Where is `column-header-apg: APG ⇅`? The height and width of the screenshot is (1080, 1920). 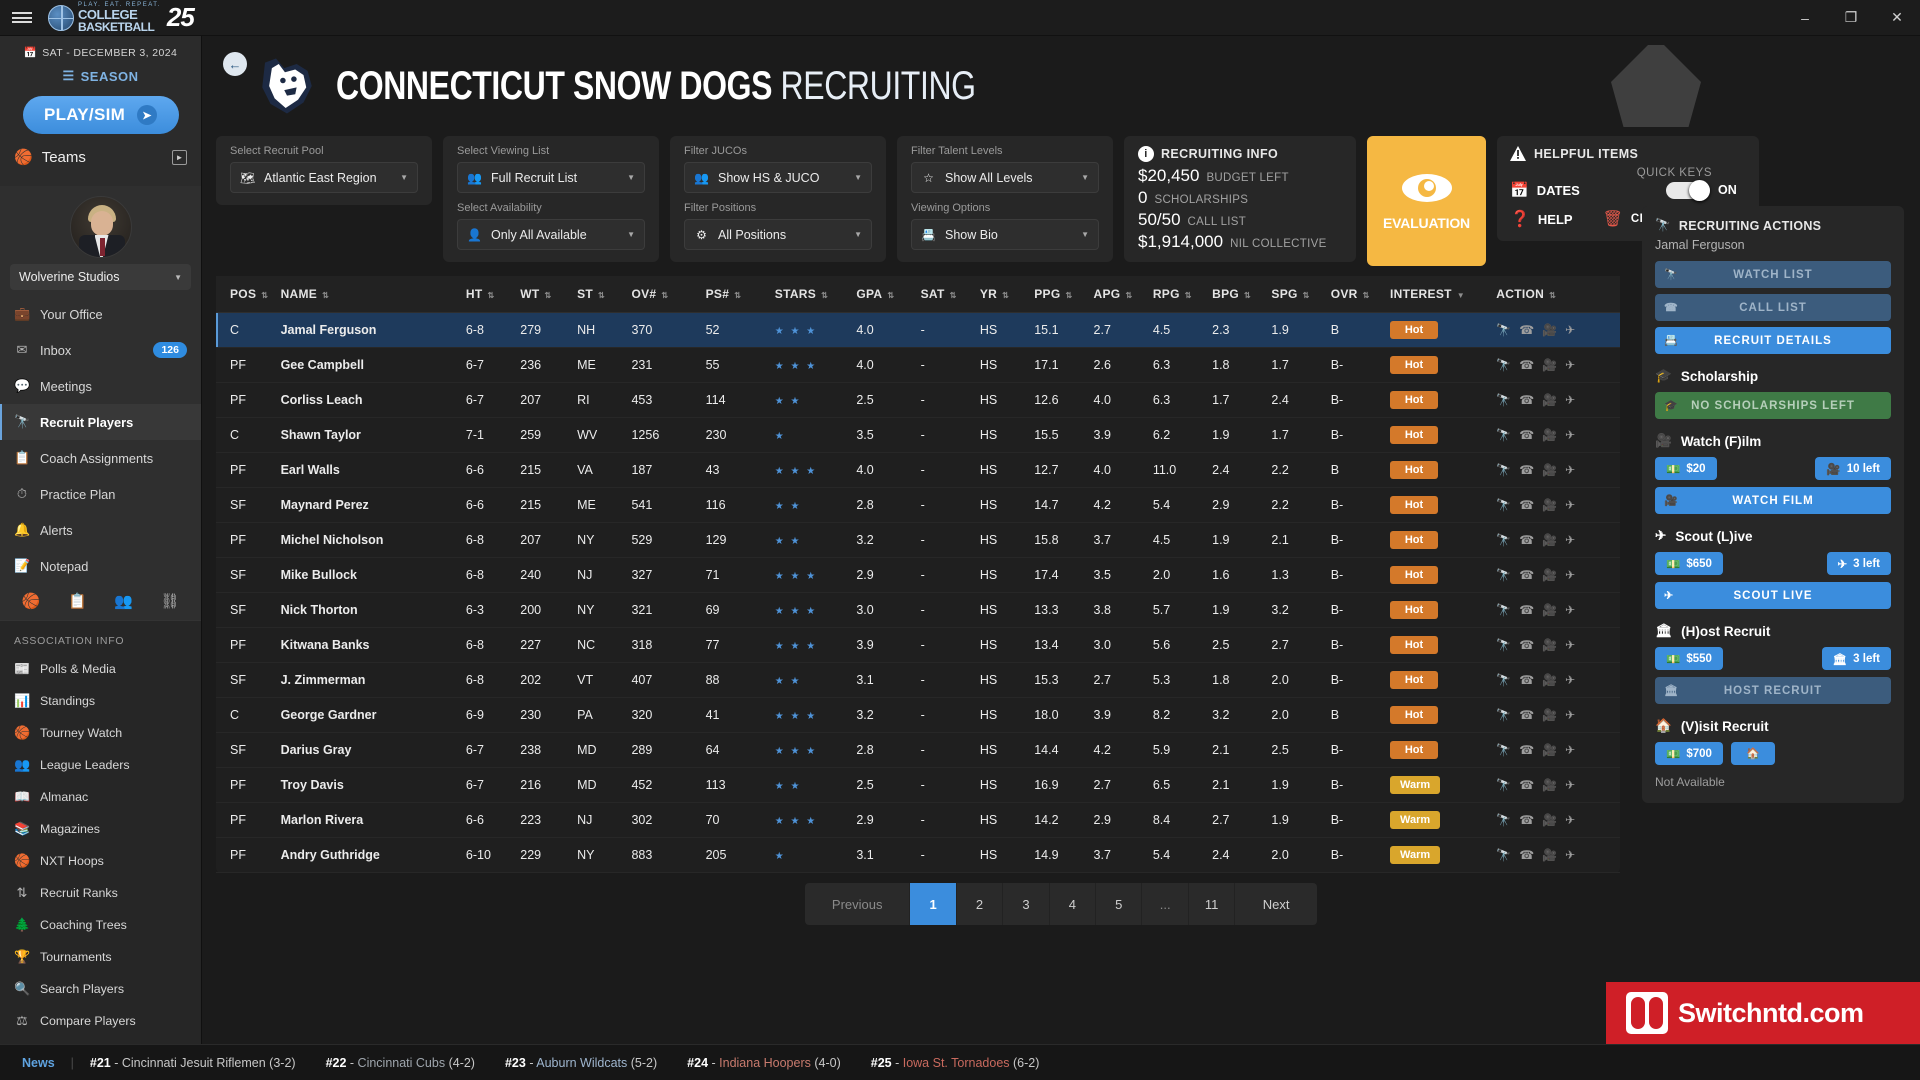
column-header-apg: APG ⇅ is located at coordinates (1123, 294).